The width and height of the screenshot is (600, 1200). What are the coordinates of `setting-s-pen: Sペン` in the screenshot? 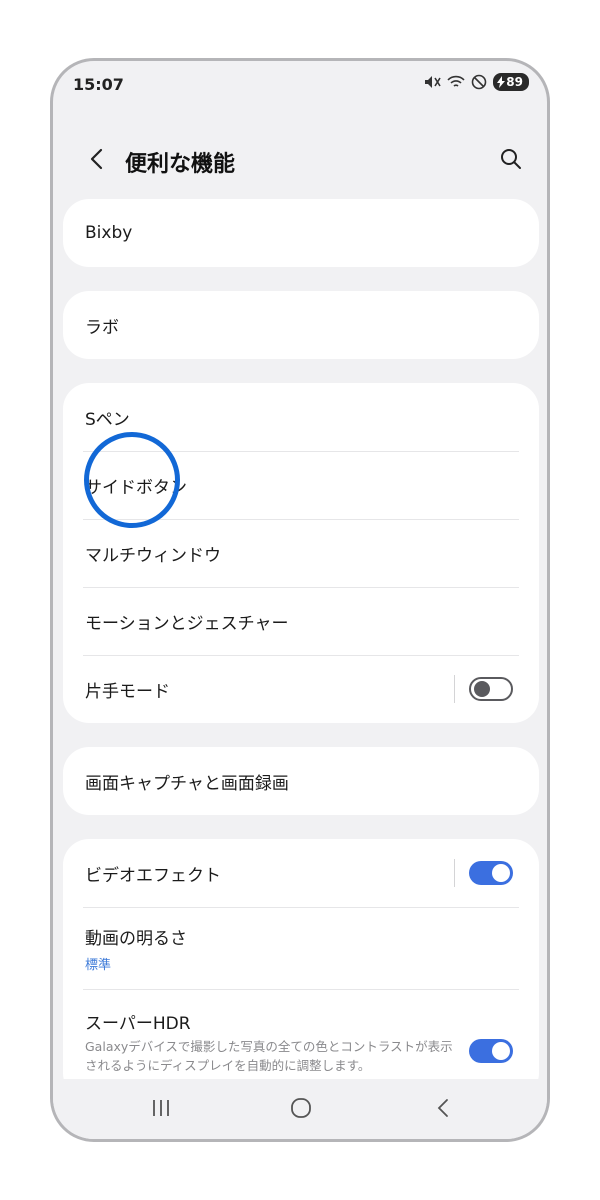 It's located at (301, 417).